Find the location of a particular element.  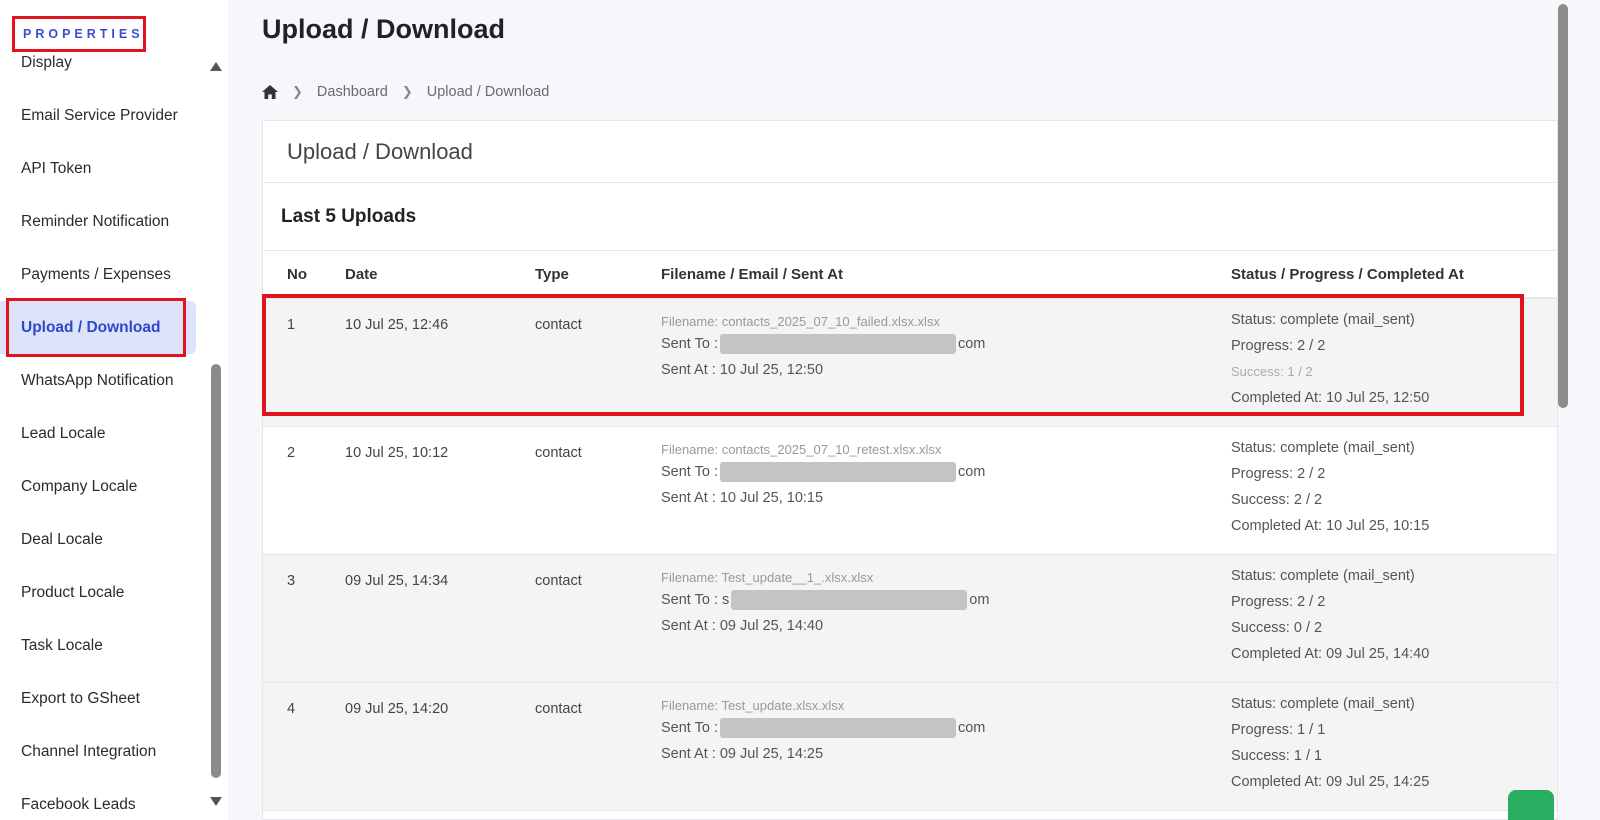

row-sent-at: Sent At : 10 Jul 25, 10:15 is located at coordinates (742, 498).